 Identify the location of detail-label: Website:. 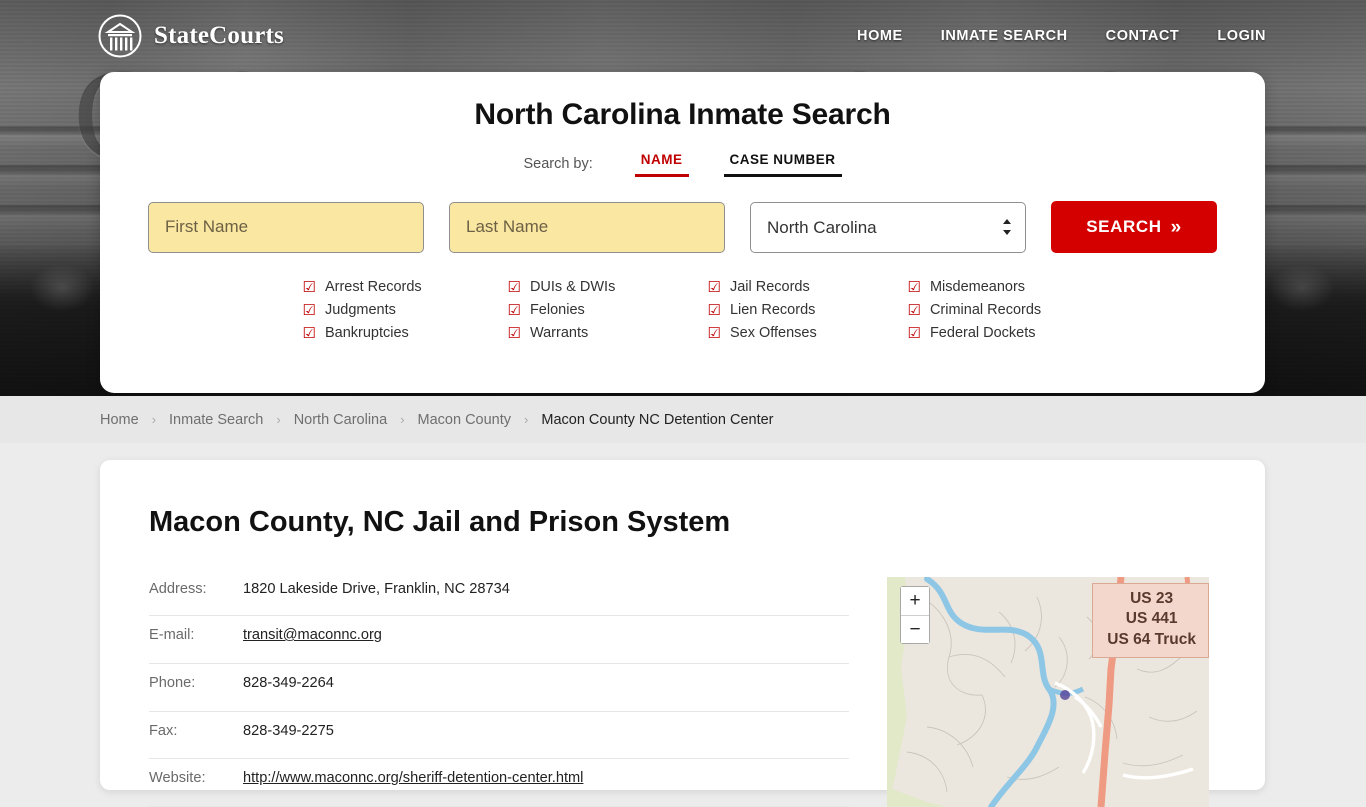
(196, 782).